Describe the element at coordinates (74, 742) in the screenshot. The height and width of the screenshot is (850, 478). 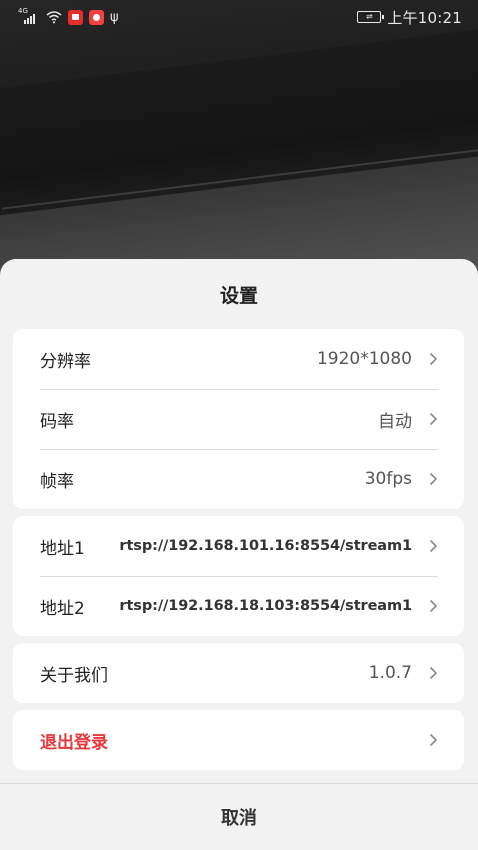
I see `logout-label: 退出登录` at that location.